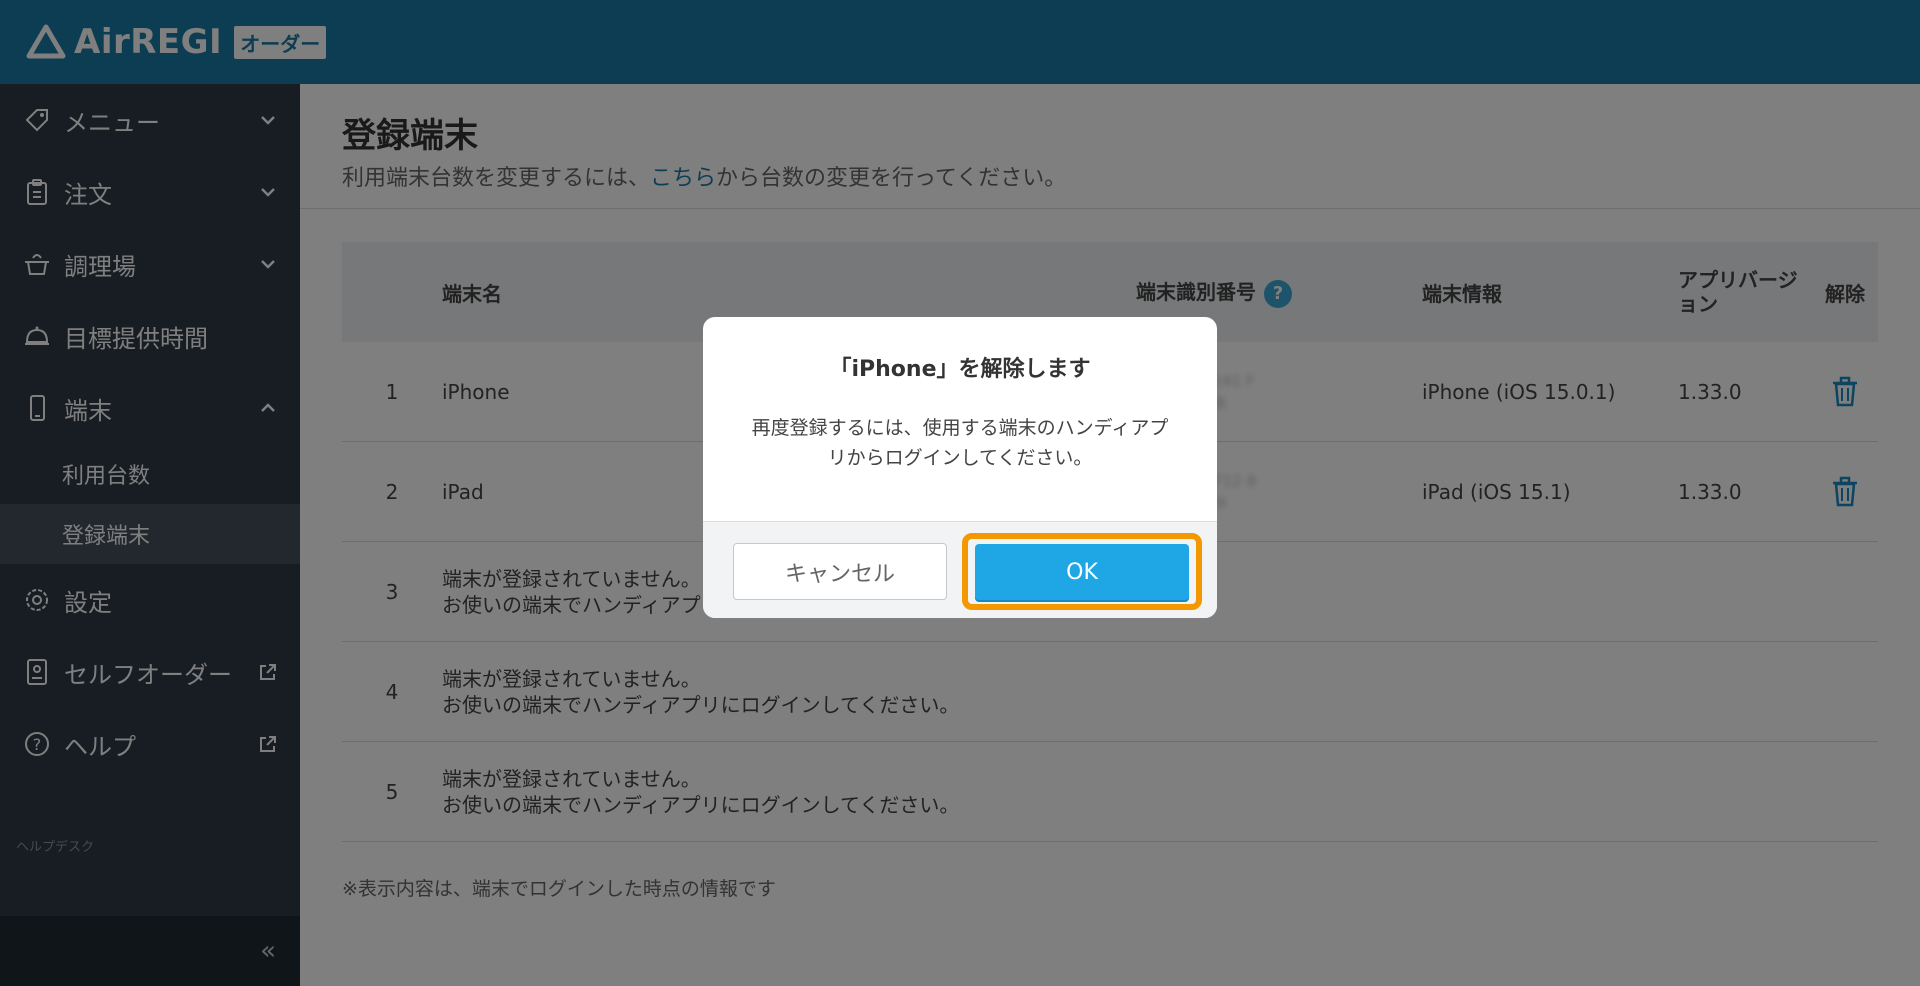 This screenshot has width=1920, height=986. I want to click on dialog-message-line: 再度登録するには、使用する端末のハンディアプ, so click(960, 428).